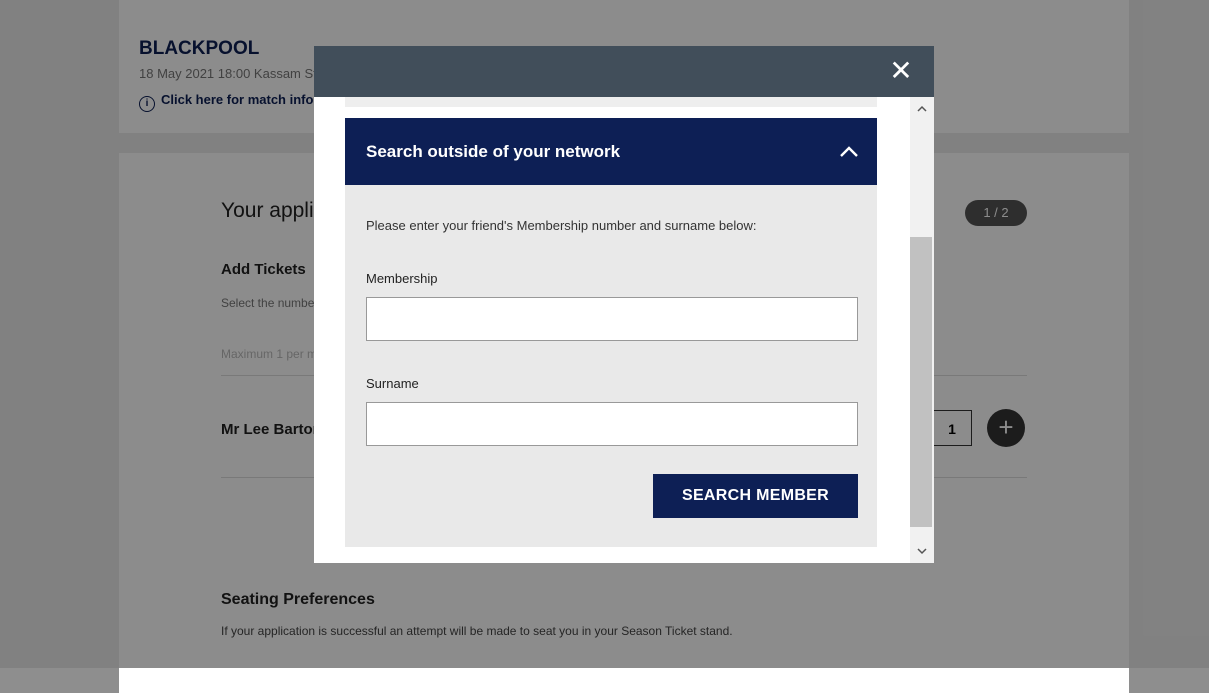 Image resolution: width=1209 pixels, height=693 pixels. I want to click on close-icon: ✕, so click(901, 70).